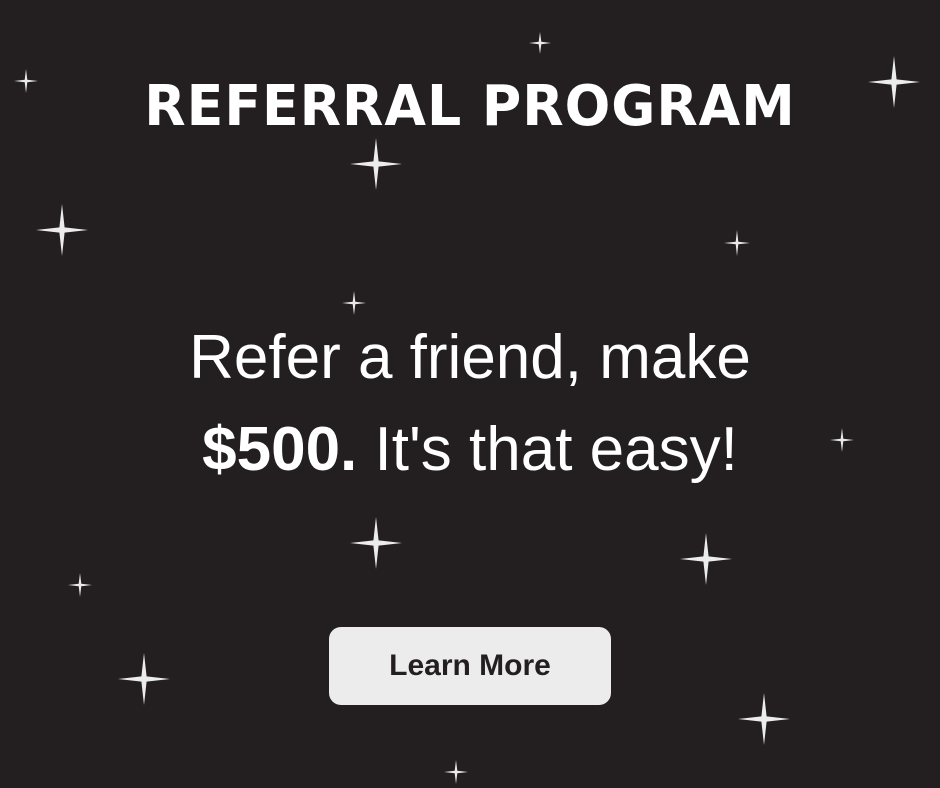 This screenshot has height=788, width=940. What do you see at coordinates (470, 357) in the screenshot?
I see `headline-text-line1: Refer a friend, make` at bounding box center [470, 357].